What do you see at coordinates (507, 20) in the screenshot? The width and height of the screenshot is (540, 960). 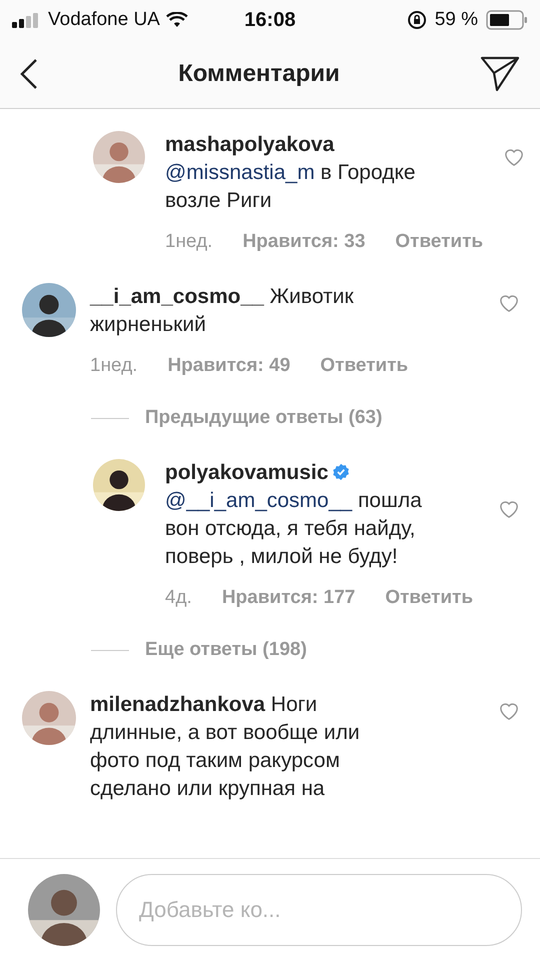 I see `battery-icon` at bounding box center [507, 20].